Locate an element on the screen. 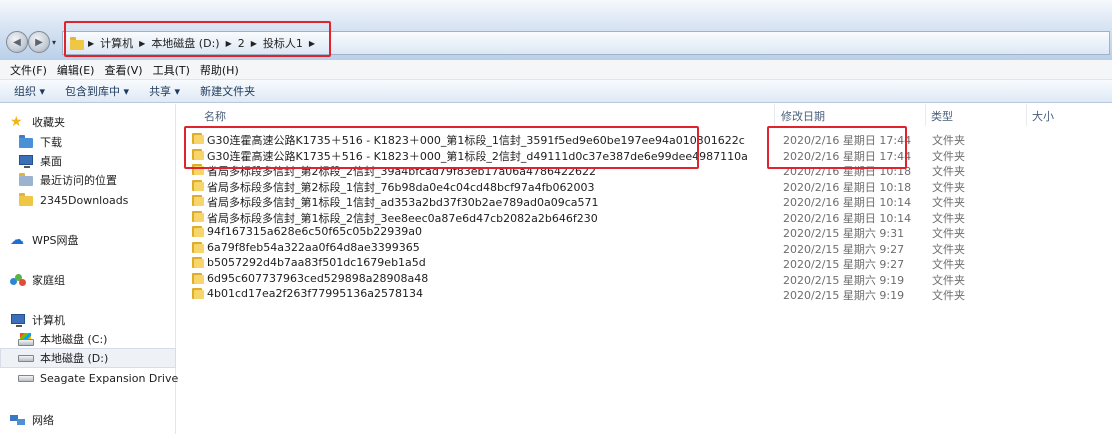 This screenshot has height=434, width=1112. nav-seagate-label: Seagate Expansion Drive is located at coordinates (109, 378).